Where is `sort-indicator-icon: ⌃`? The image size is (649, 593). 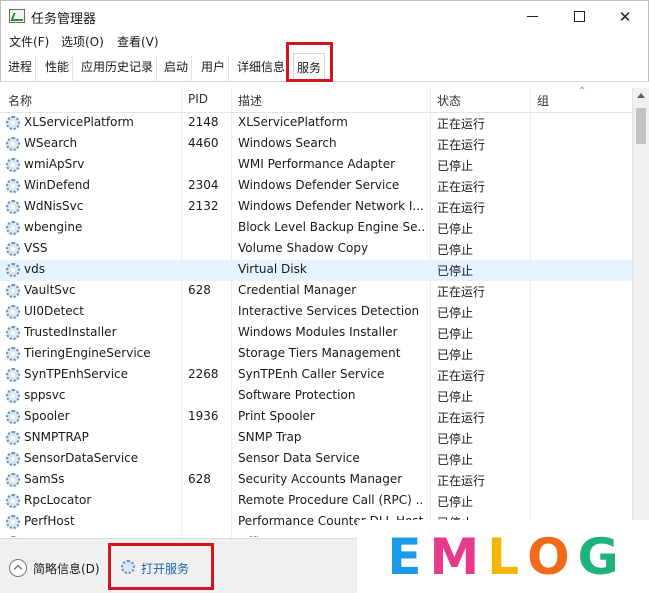
sort-indicator-icon: ⌃ is located at coordinates (582, 91).